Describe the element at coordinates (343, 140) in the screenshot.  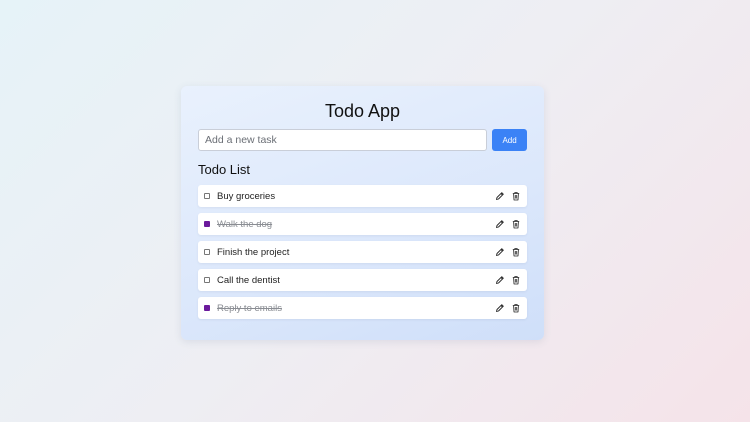
I see `new-task-input` at that location.